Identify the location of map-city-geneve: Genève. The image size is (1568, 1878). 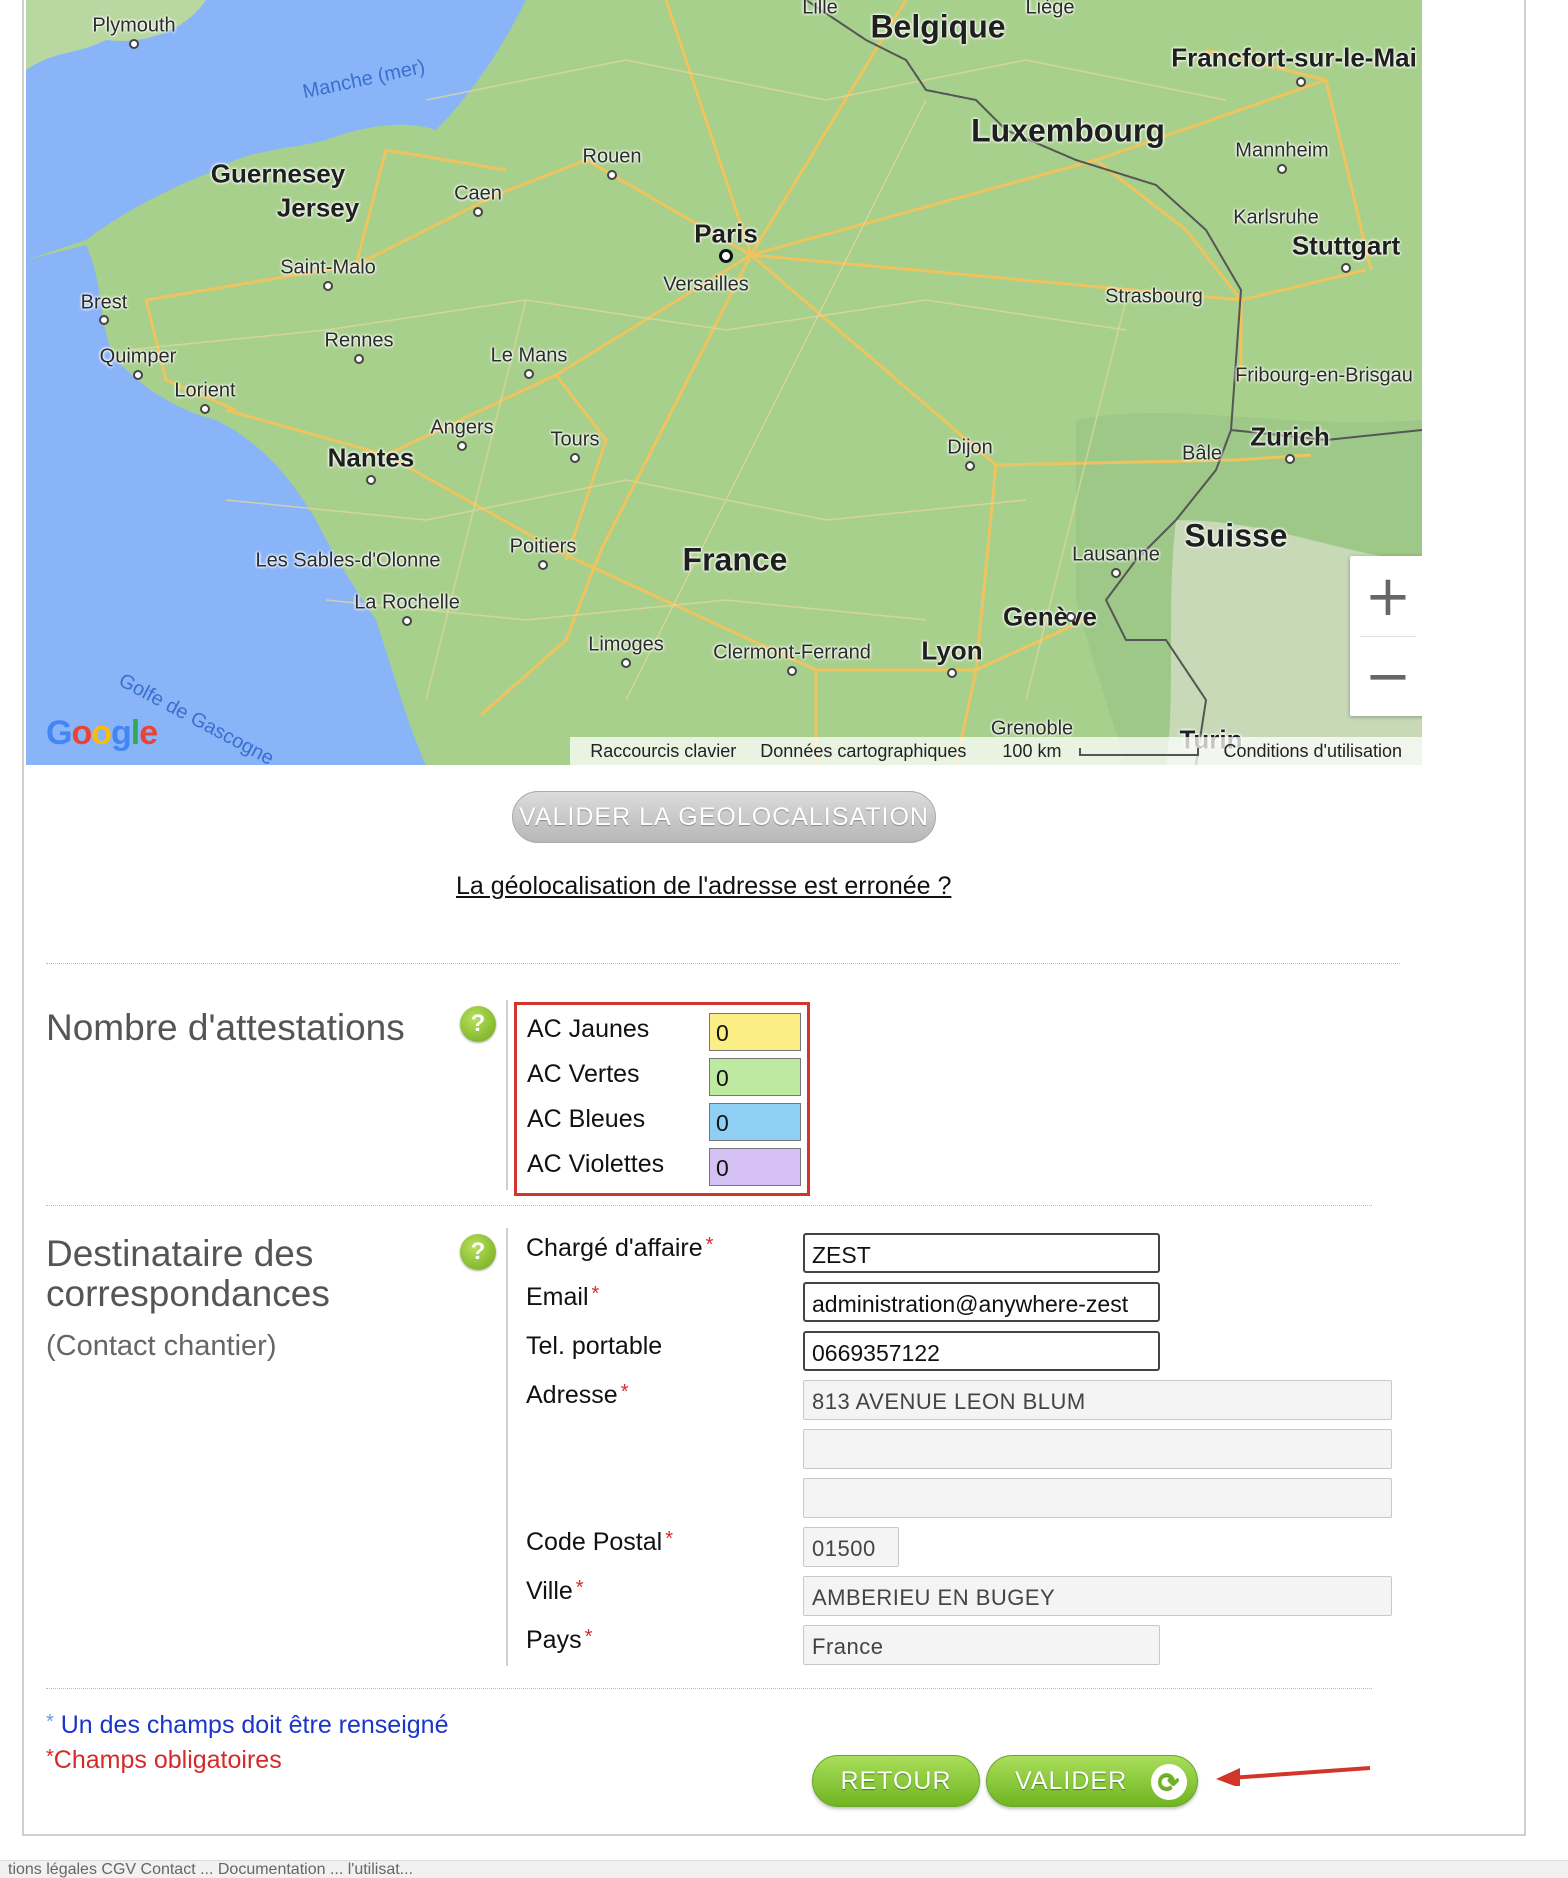
(1050, 616).